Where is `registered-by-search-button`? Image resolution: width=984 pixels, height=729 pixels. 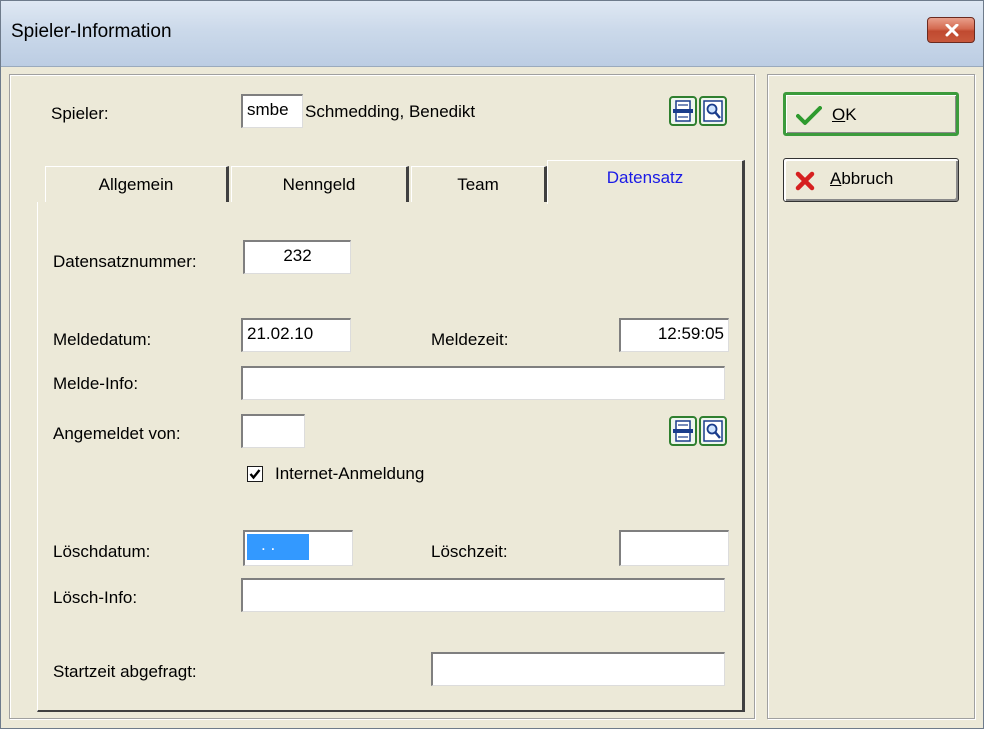 registered-by-search-button is located at coordinates (713, 431).